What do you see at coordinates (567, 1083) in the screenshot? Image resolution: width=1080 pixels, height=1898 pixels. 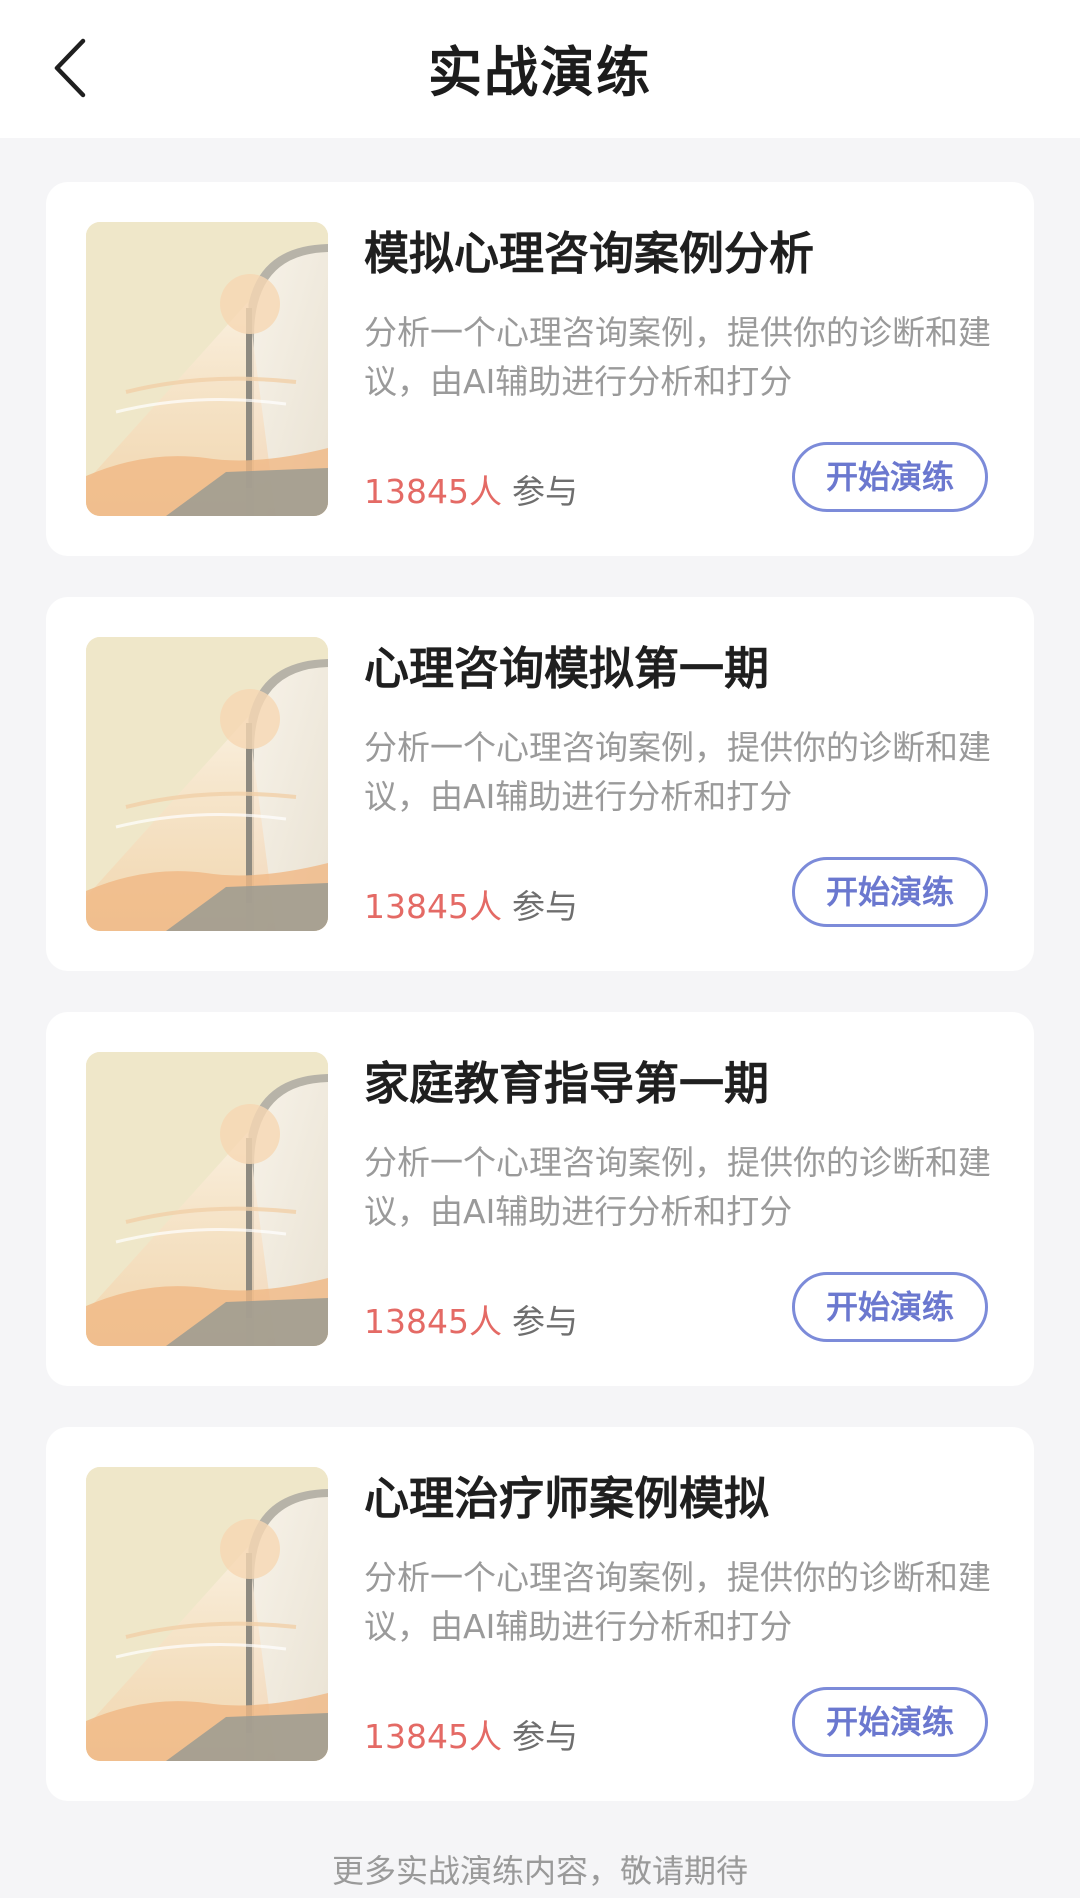 I see `exercise-title: 家庭教育指导第一期` at bounding box center [567, 1083].